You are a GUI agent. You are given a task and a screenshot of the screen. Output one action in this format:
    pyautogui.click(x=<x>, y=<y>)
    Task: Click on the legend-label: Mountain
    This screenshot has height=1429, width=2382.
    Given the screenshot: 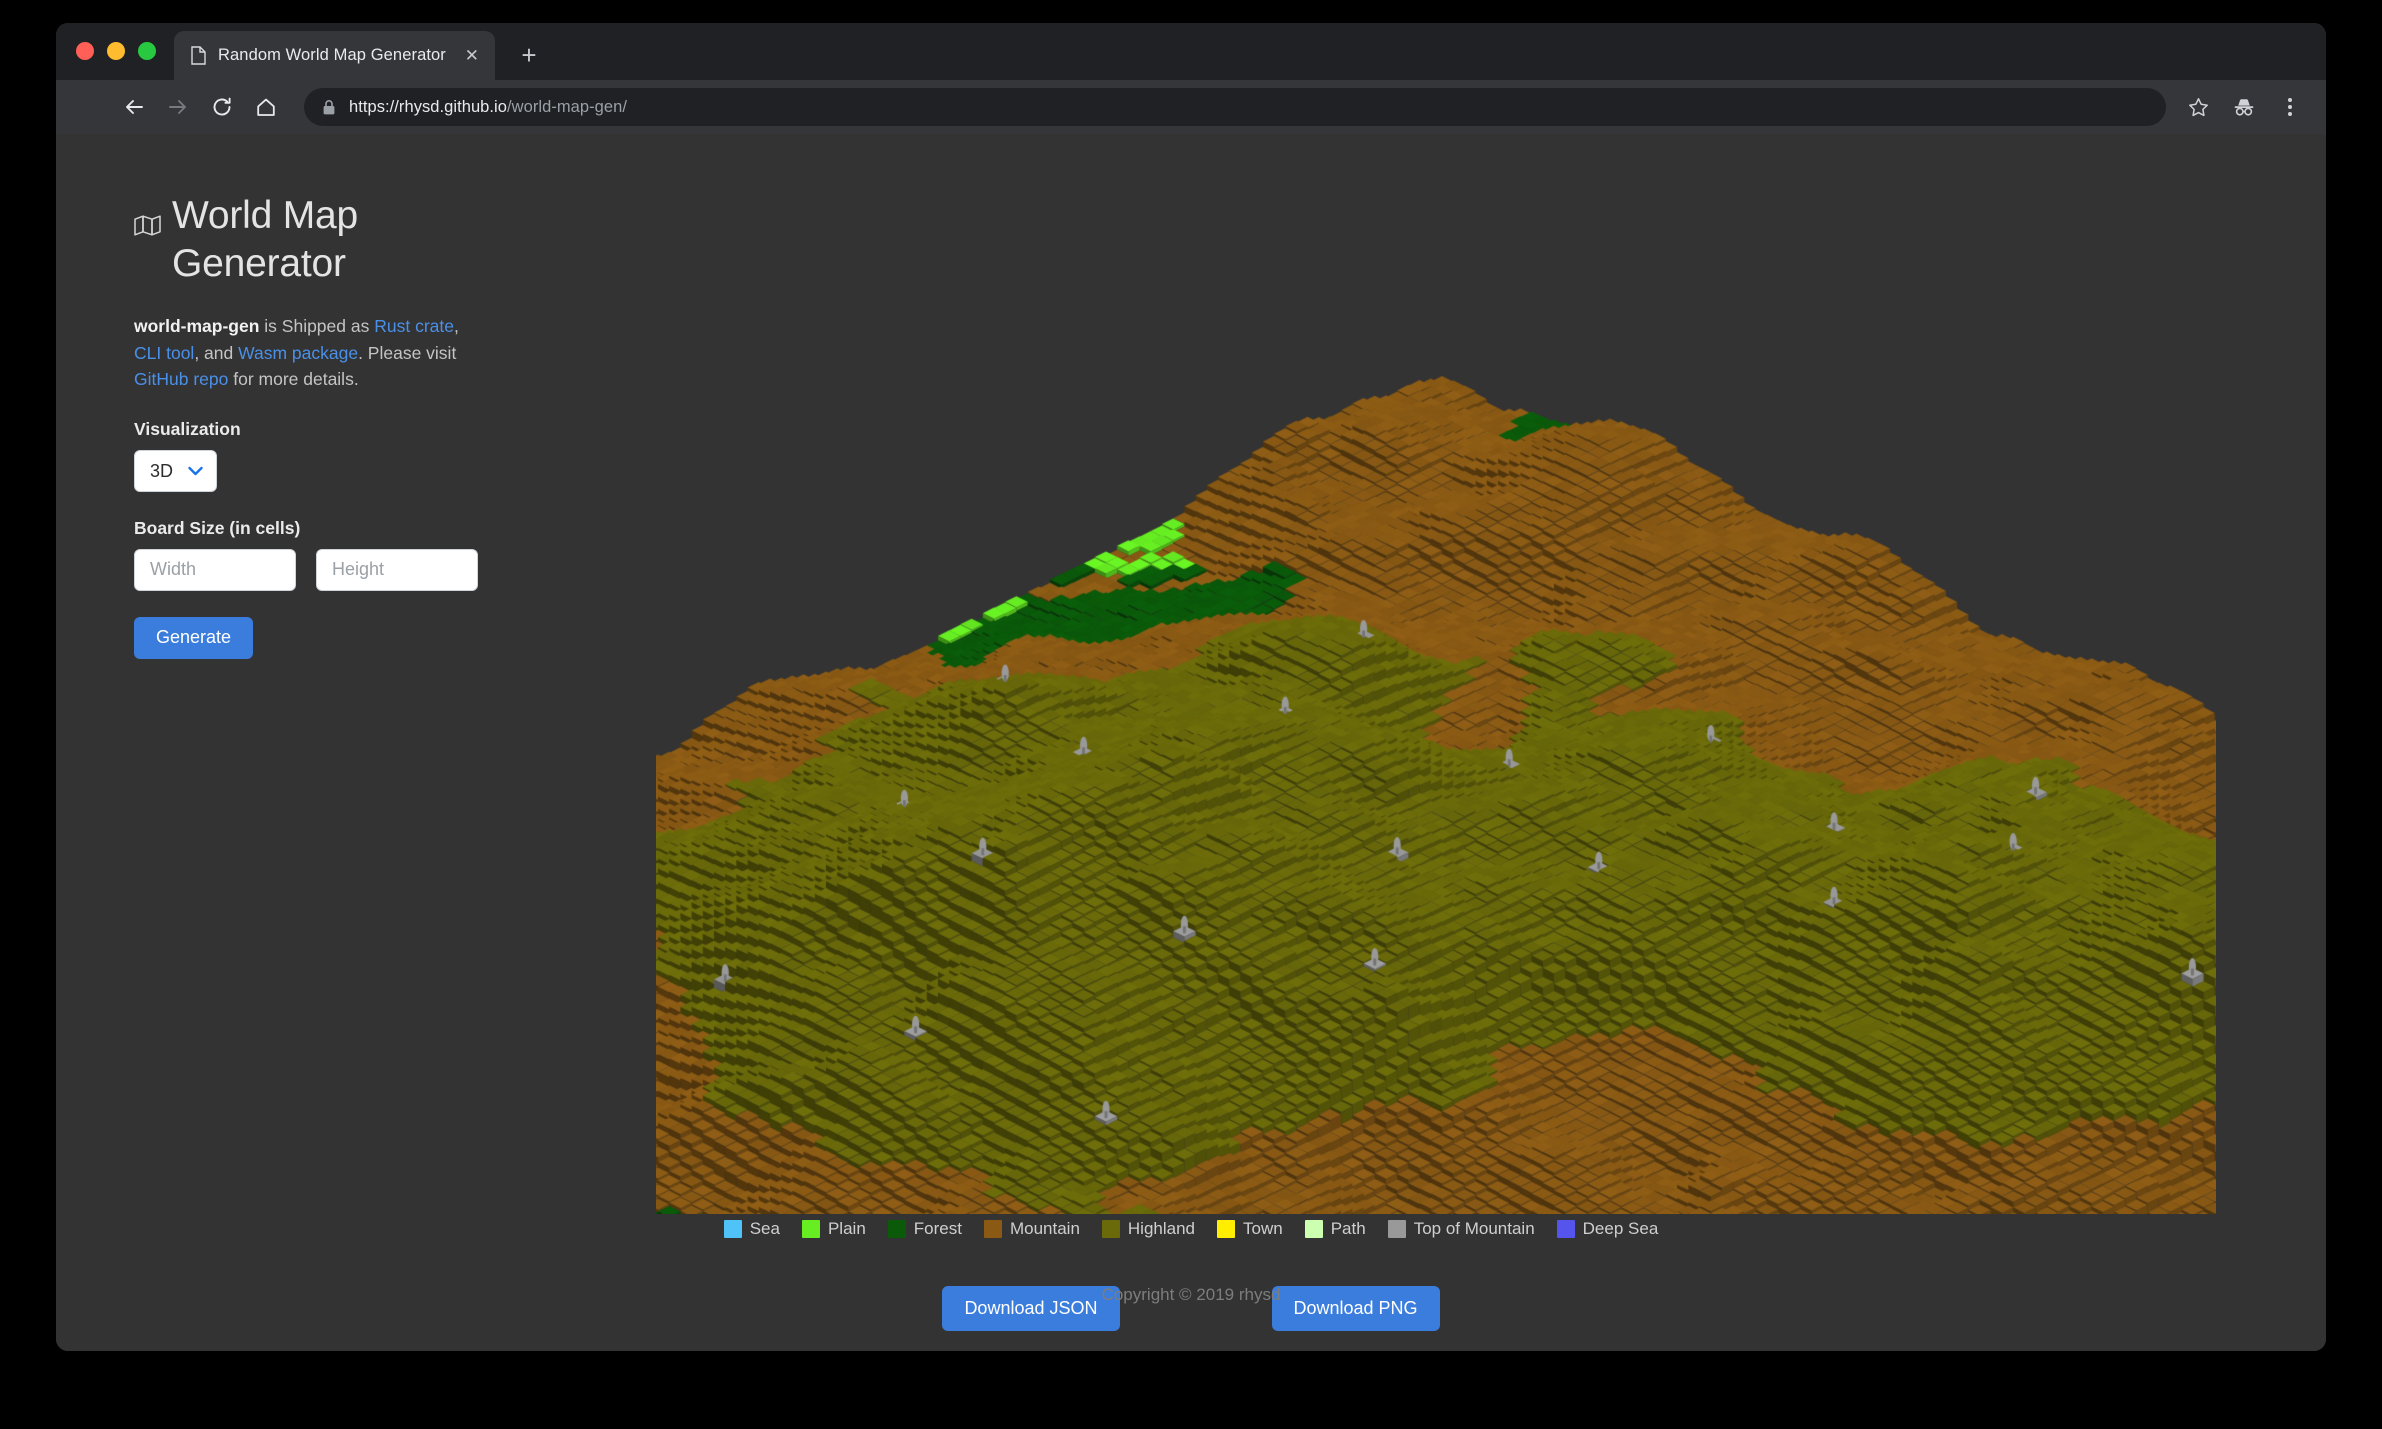 What is the action you would take?
    pyautogui.click(x=1044, y=1228)
    